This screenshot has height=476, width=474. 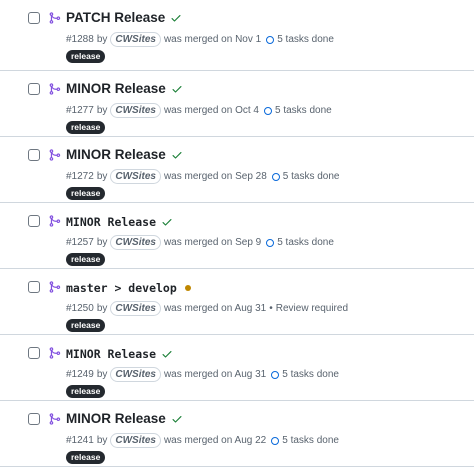 What do you see at coordinates (115, 17) in the screenshot?
I see `pr-title: PATCH Release` at bounding box center [115, 17].